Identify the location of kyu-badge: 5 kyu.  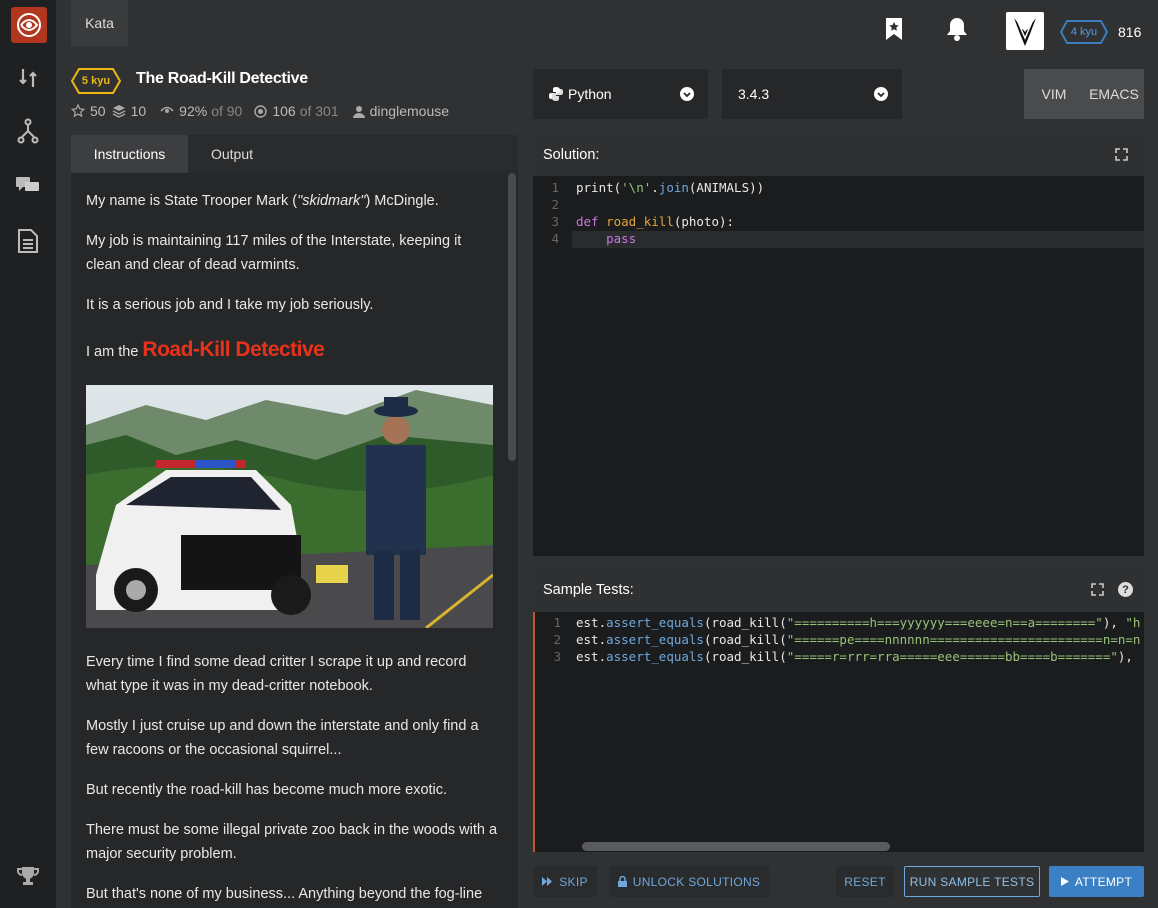
(96, 81).